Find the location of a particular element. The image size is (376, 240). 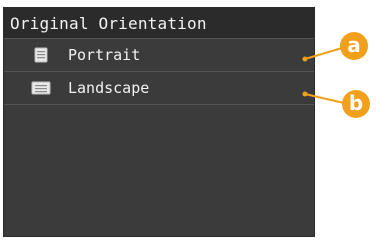

callout-a-label: a is located at coordinates (354, 45).